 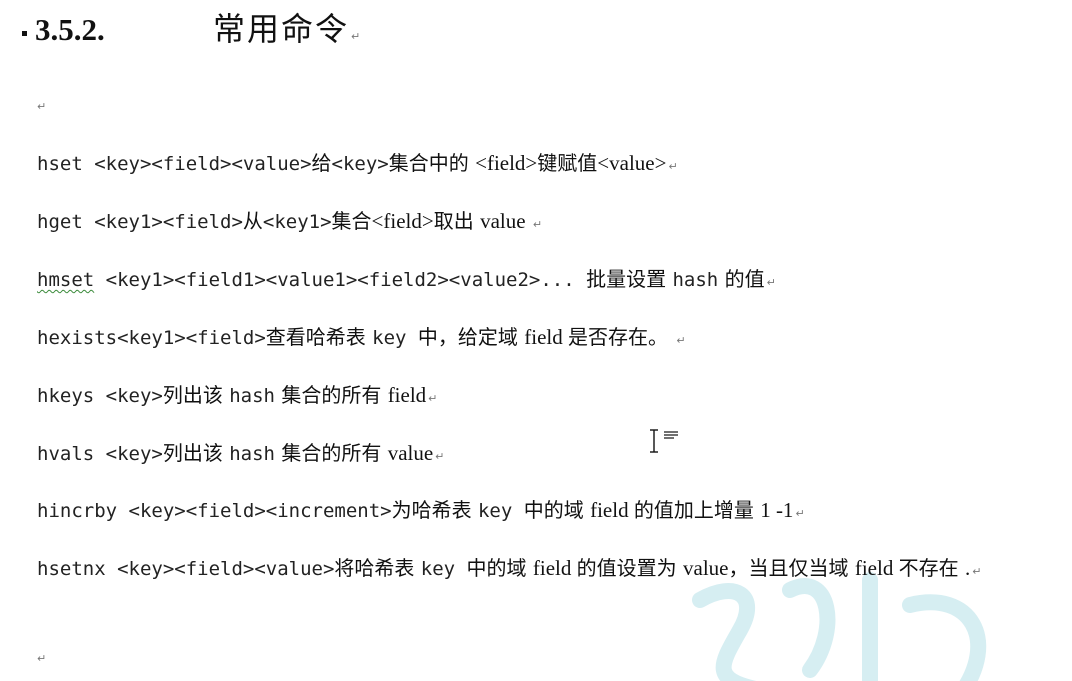 I want to click on command-hexists-text: key, so click(x=395, y=338).